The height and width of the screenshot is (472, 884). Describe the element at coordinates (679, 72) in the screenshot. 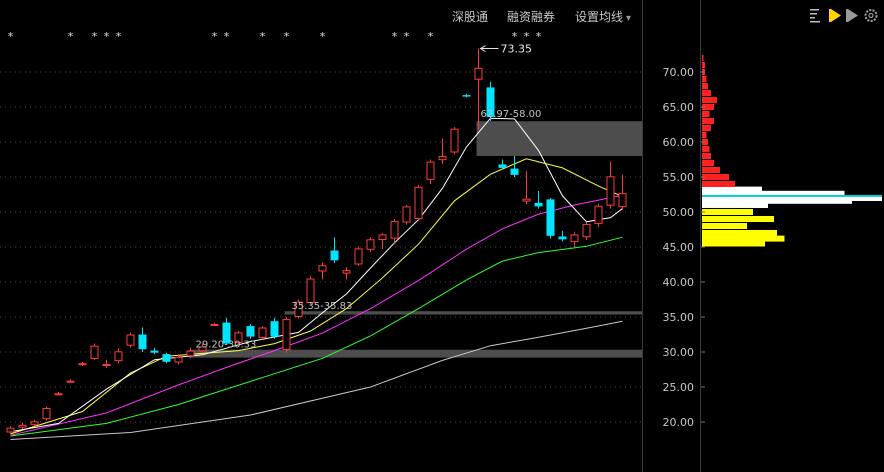

I see `axis-tick-label: 70.00` at that location.